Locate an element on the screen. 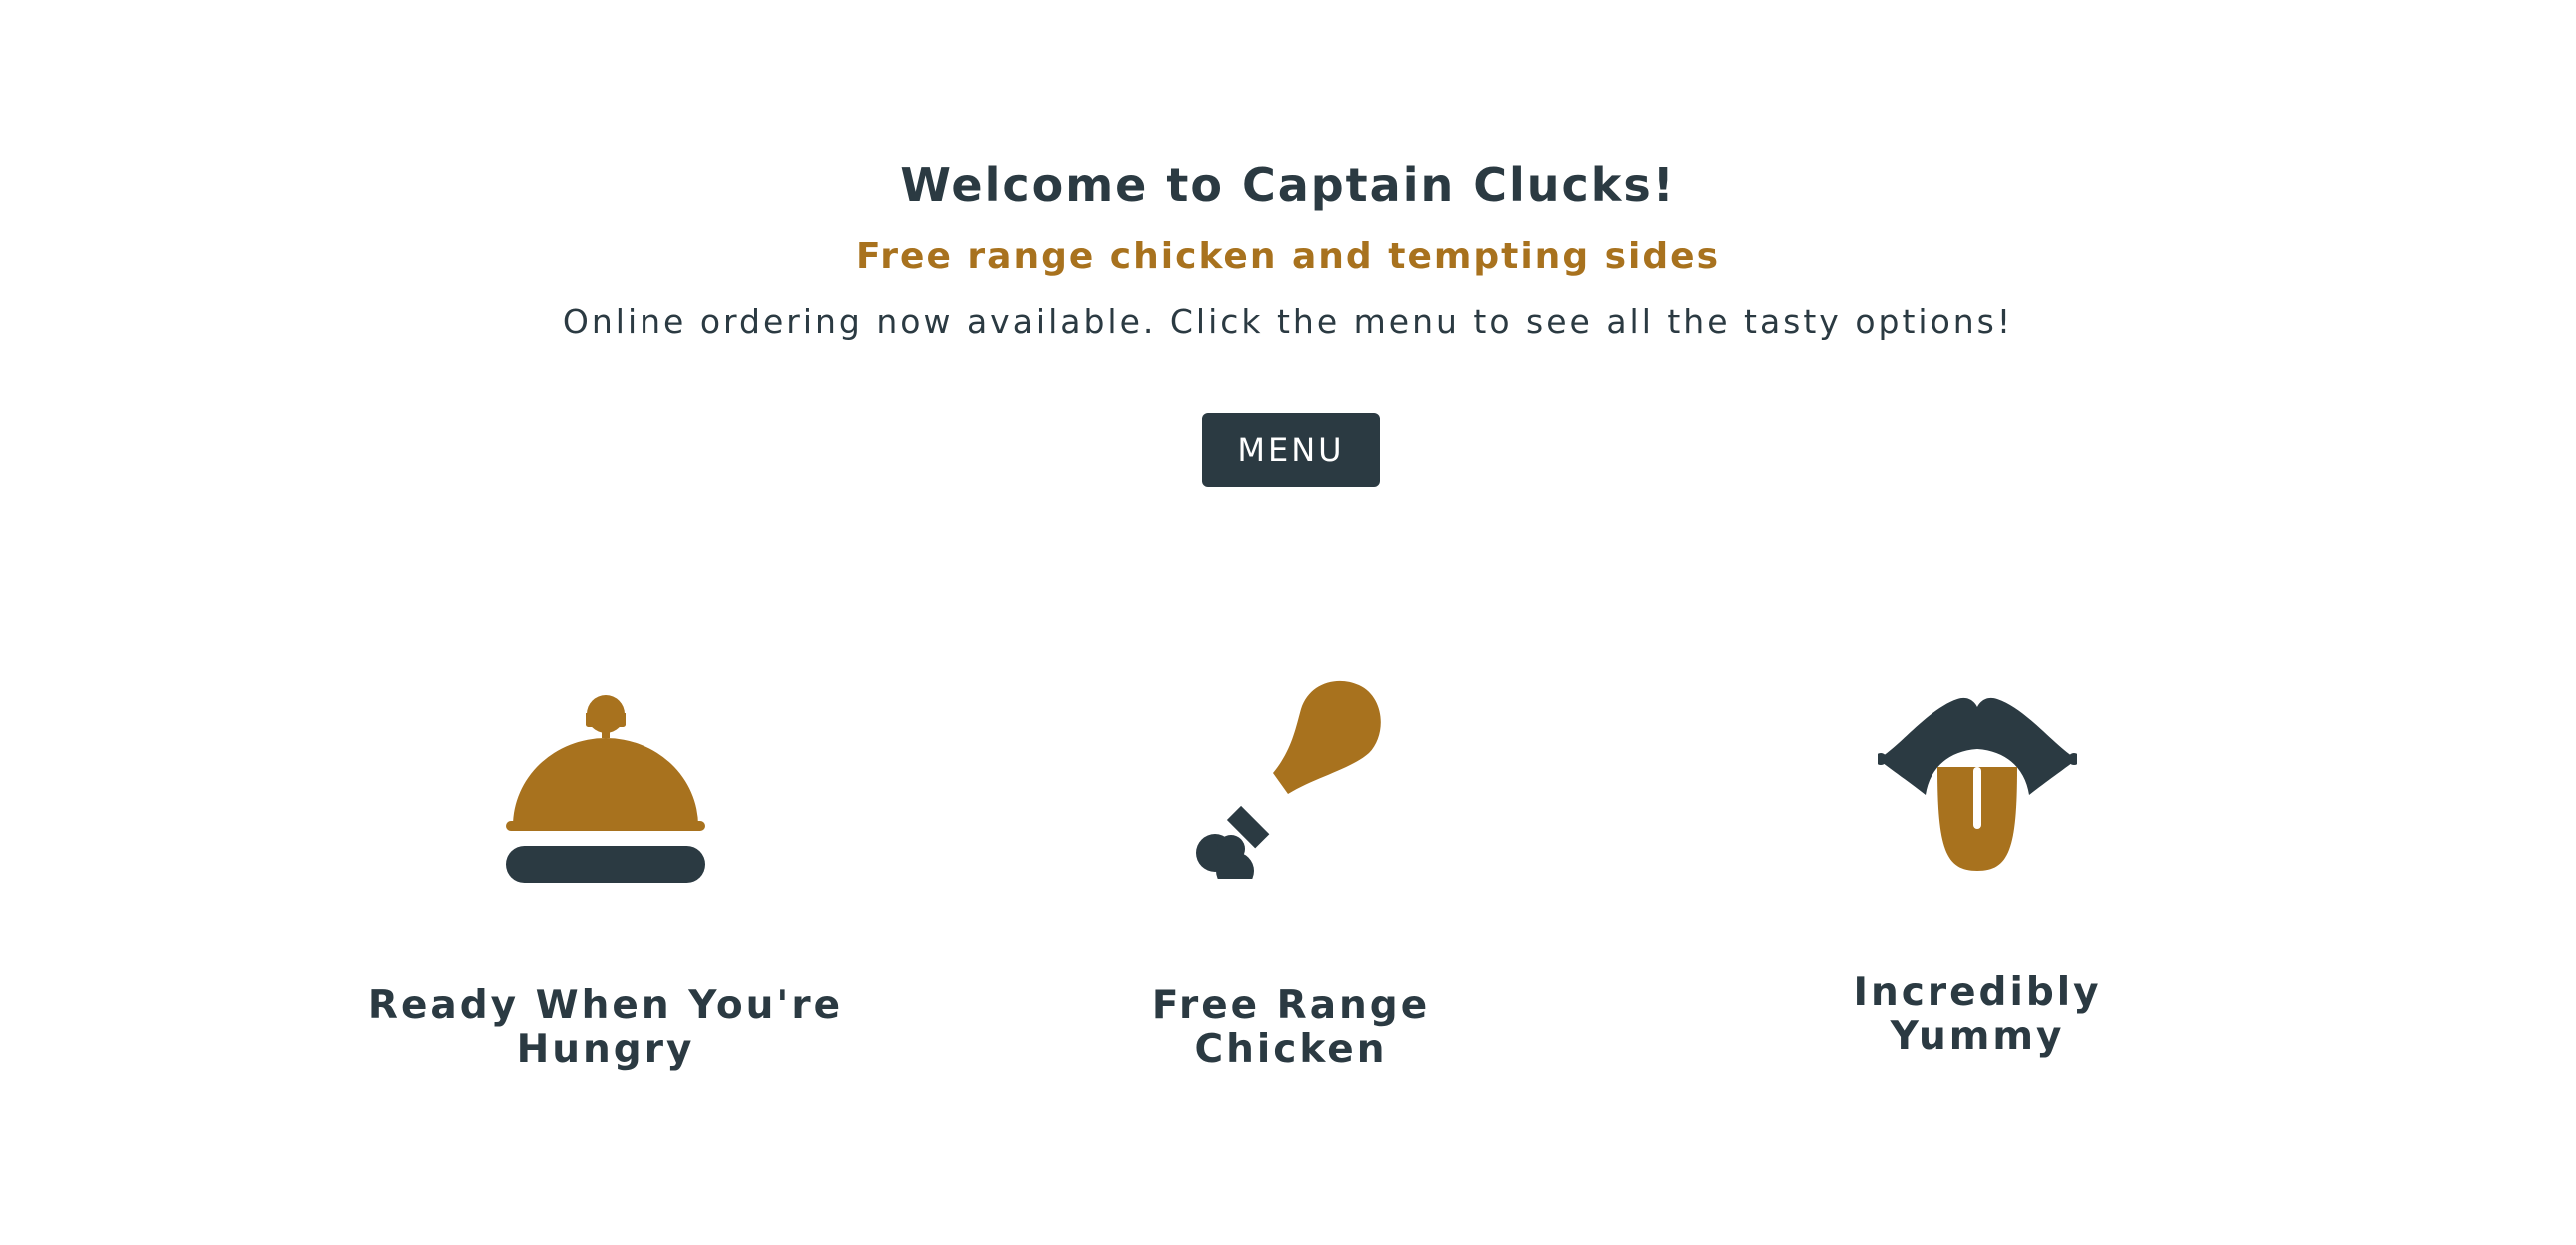  feature-label-line-2: Yummy is located at coordinates (1977, 1036).